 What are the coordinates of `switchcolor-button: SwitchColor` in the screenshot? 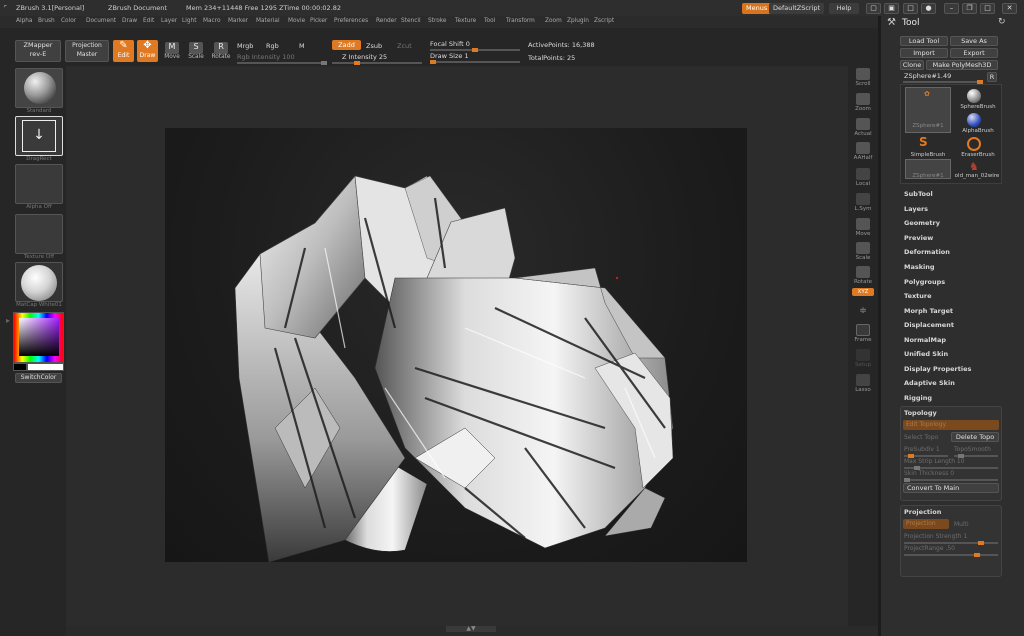 It's located at (38, 378).